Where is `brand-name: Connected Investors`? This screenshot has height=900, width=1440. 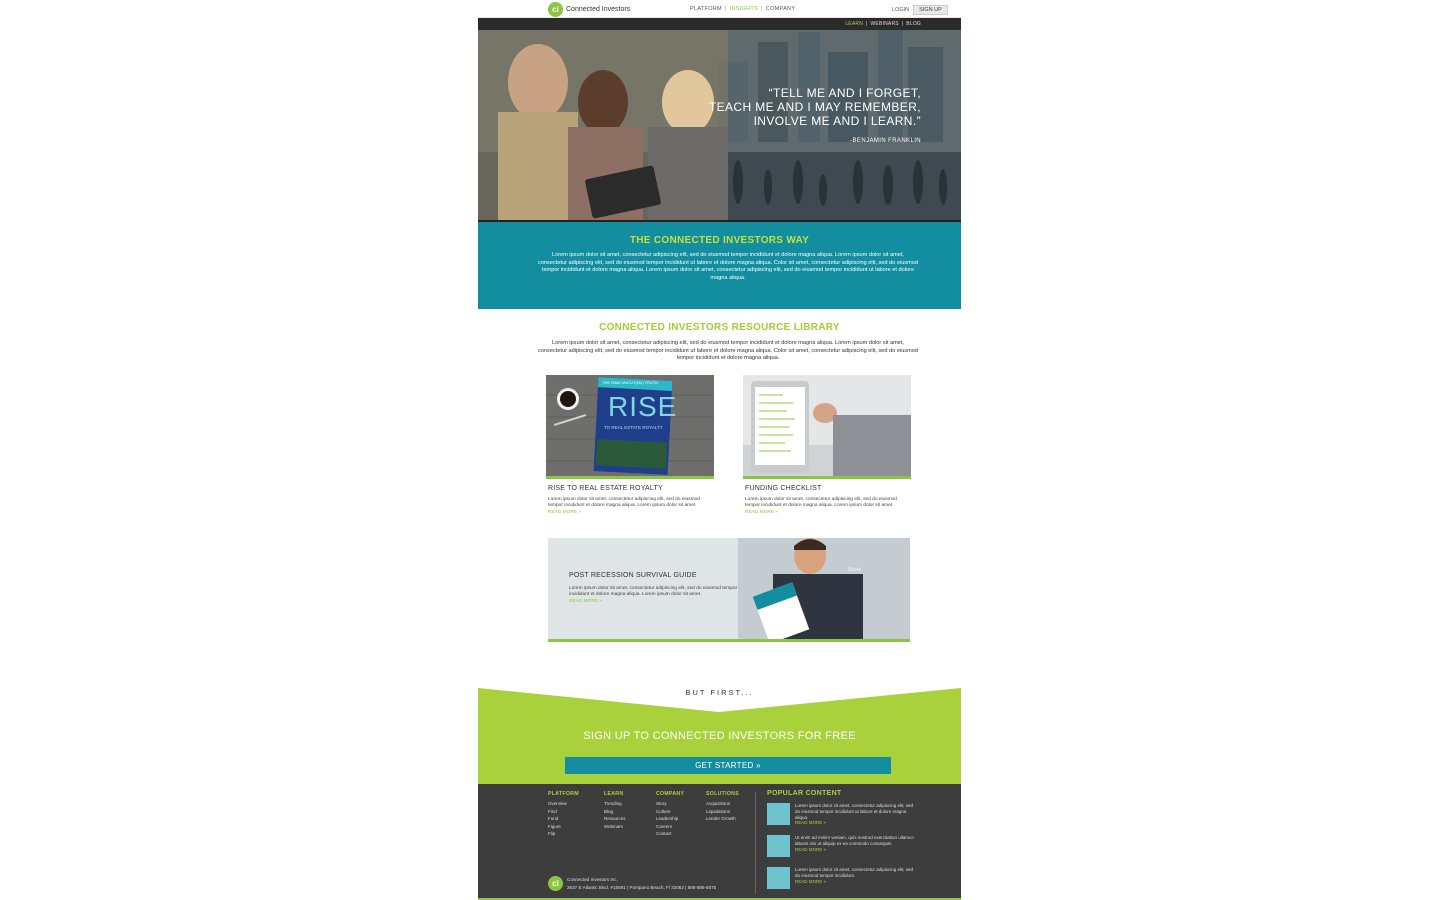
brand-name: Connected Investors is located at coordinates (598, 9).